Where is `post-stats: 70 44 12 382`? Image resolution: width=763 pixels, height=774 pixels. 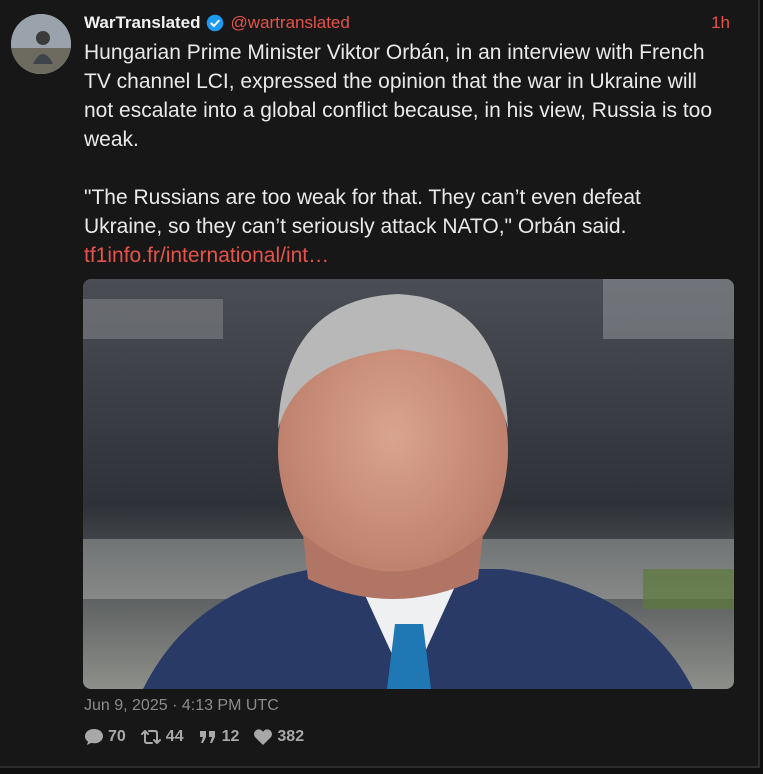
post-stats: 70 44 12 382 is located at coordinates (194, 737).